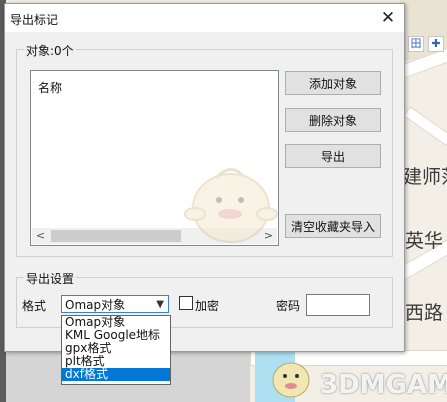  I want to click on clear-favorites-import-button: 清空收藏夹导入, so click(333, 226).